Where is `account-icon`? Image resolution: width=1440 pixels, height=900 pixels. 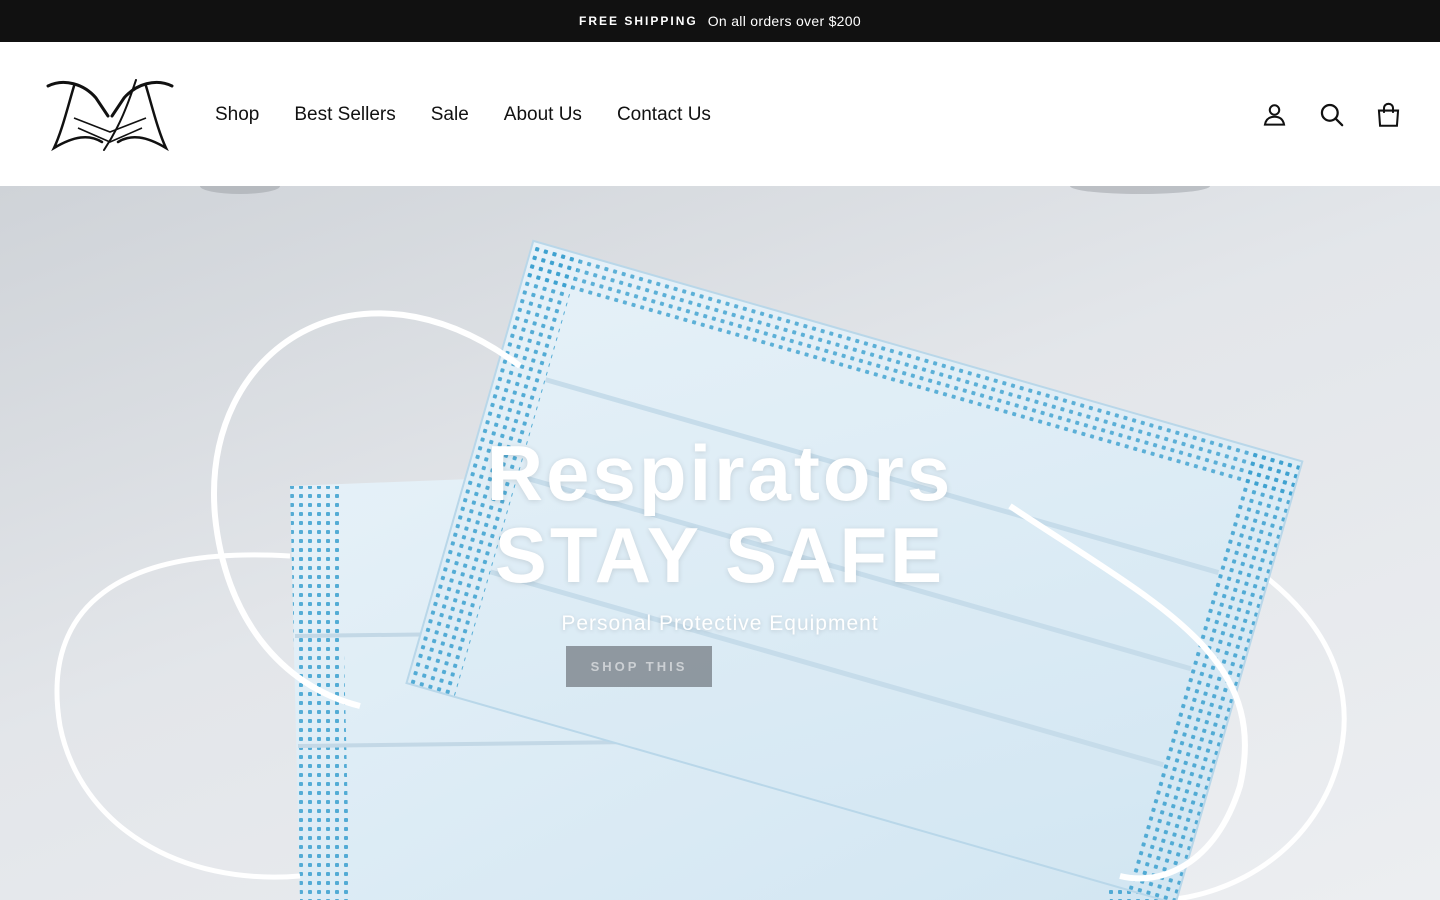 account-icon is located at coordinates (1274, 114).